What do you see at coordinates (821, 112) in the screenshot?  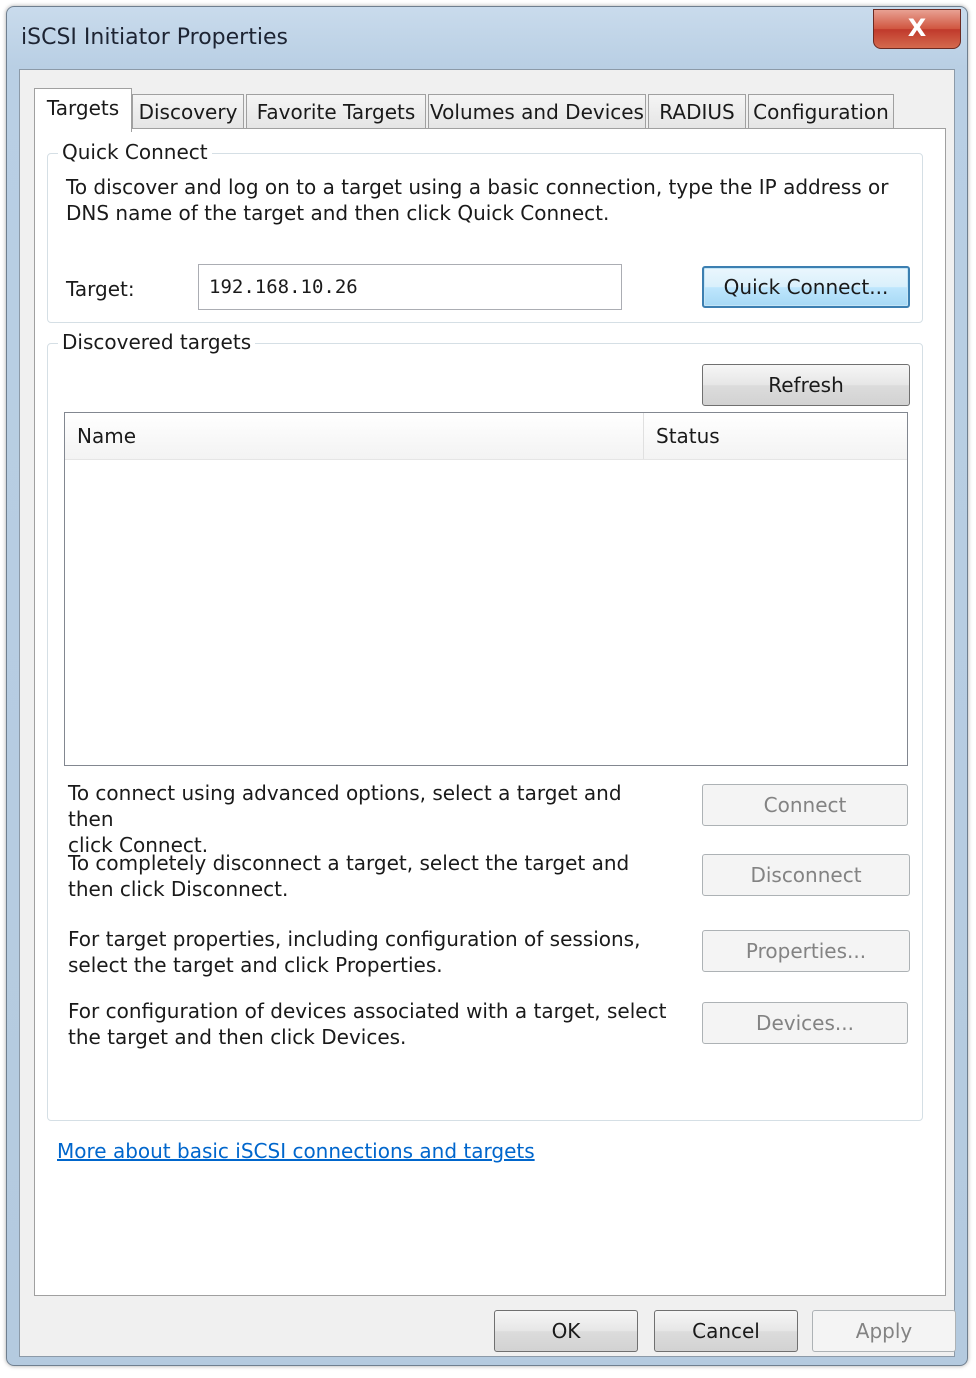 I see `tab-configuration: Configuration` at bounding box center [821, 112].